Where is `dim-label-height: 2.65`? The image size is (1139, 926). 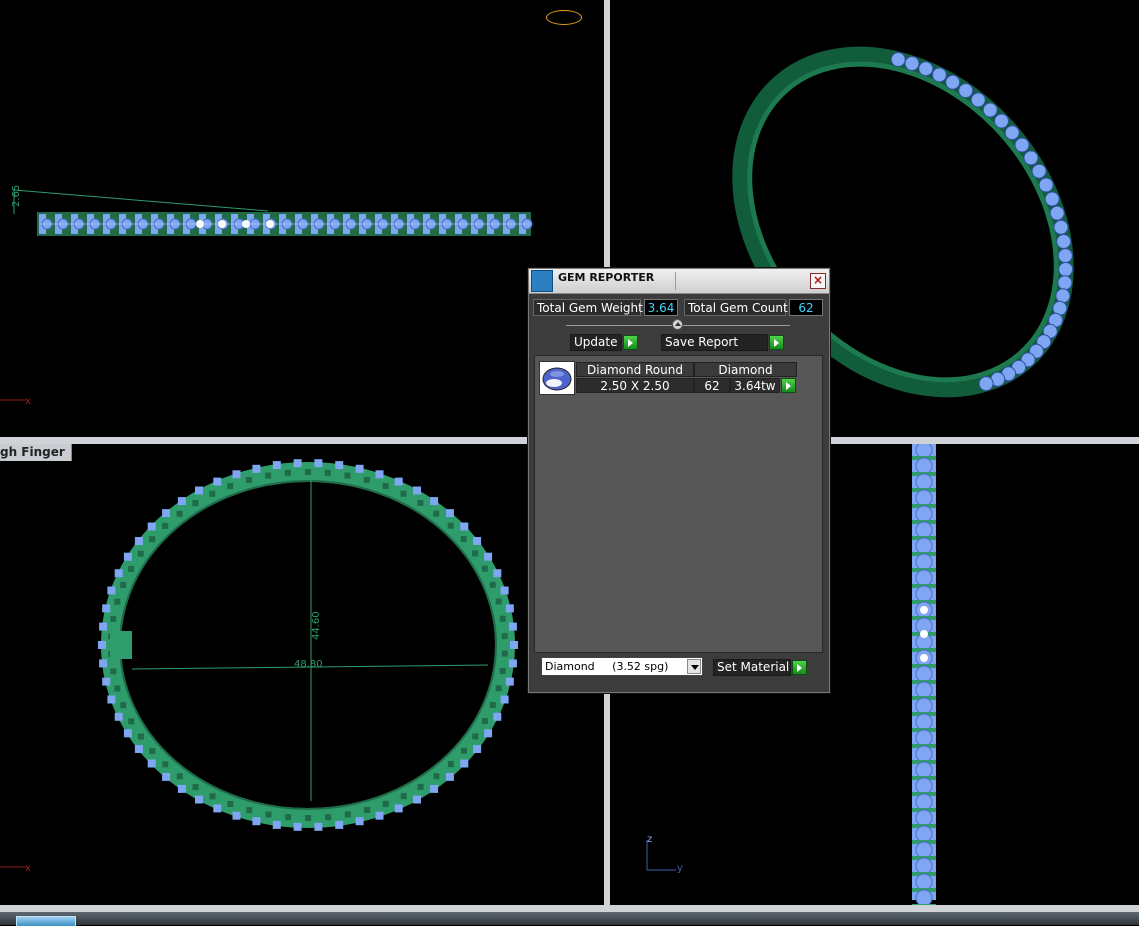
dim-label-height: 2.65 is located at coordinates (16, 196).